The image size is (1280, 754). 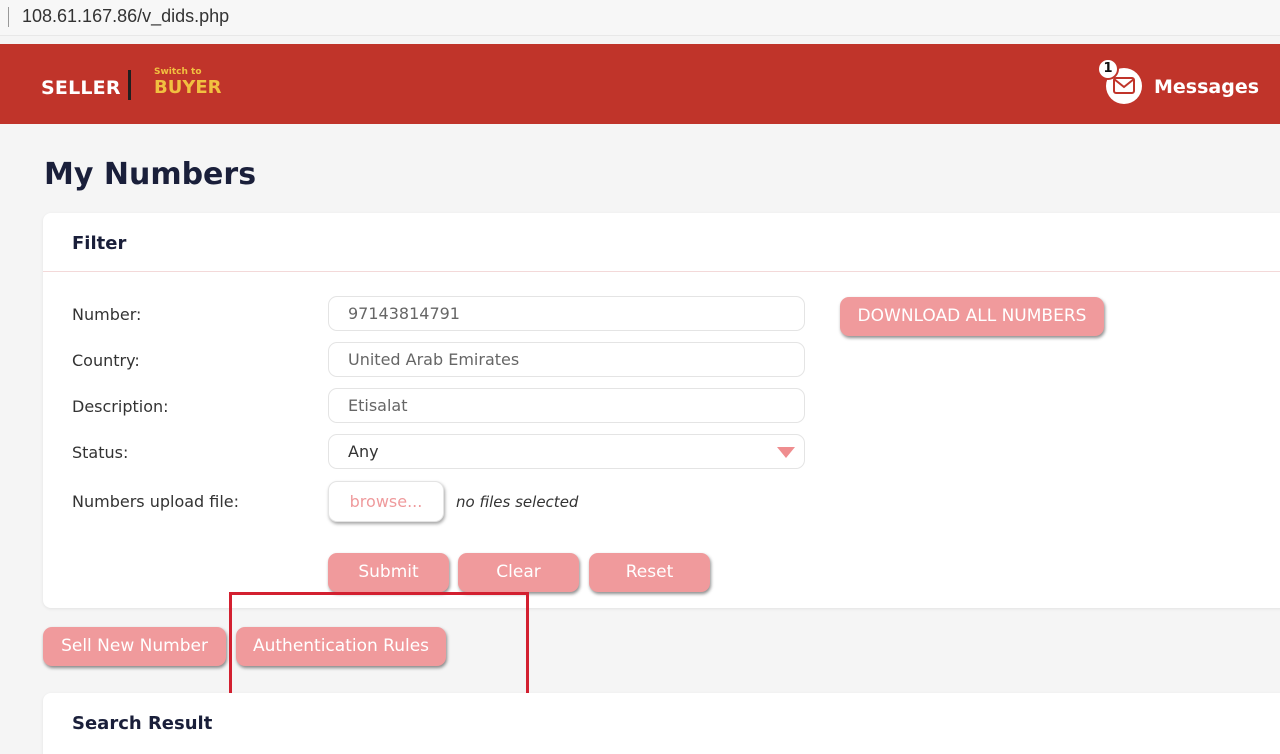 What do you see at coordinates (518, 572) in the screenshot?
I see `clear-button: Clear` at bounding box center [518, 572].